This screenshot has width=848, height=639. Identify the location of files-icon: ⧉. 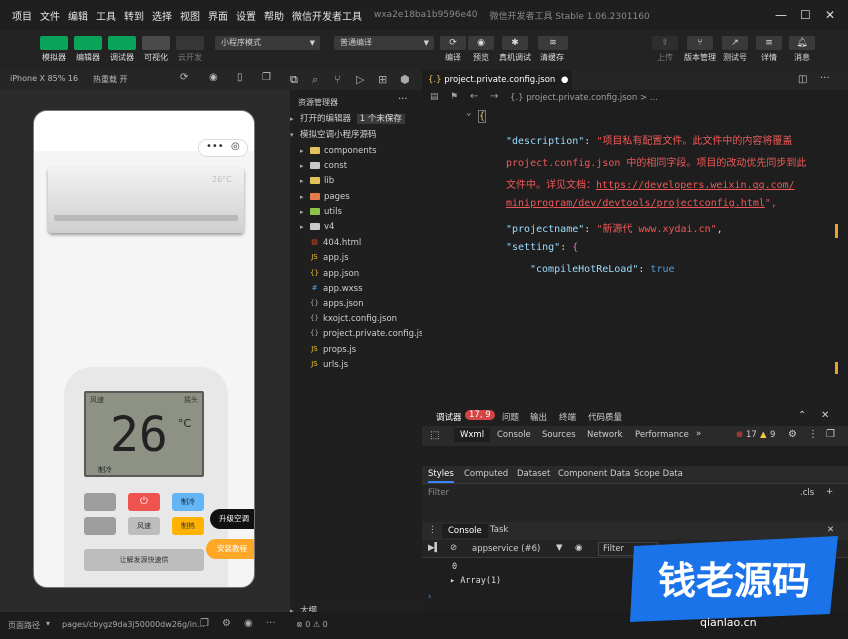
(294, 80).